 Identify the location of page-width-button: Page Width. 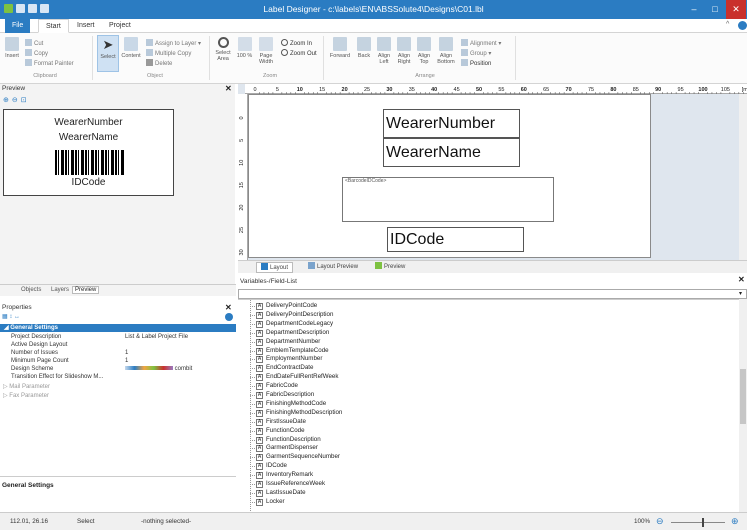
(266, 51).